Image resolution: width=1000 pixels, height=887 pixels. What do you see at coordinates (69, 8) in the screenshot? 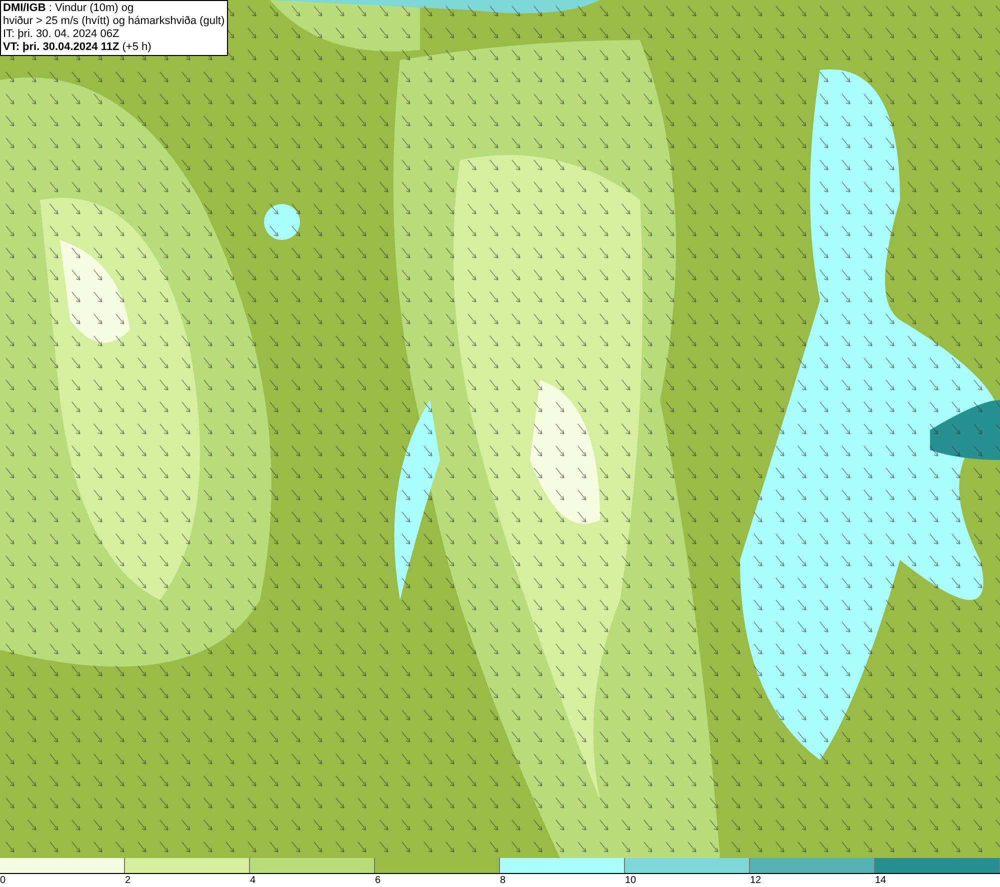
I see `info-text: DMI/IGB : Vindur (10m) og` at bounding box center [69, 8].